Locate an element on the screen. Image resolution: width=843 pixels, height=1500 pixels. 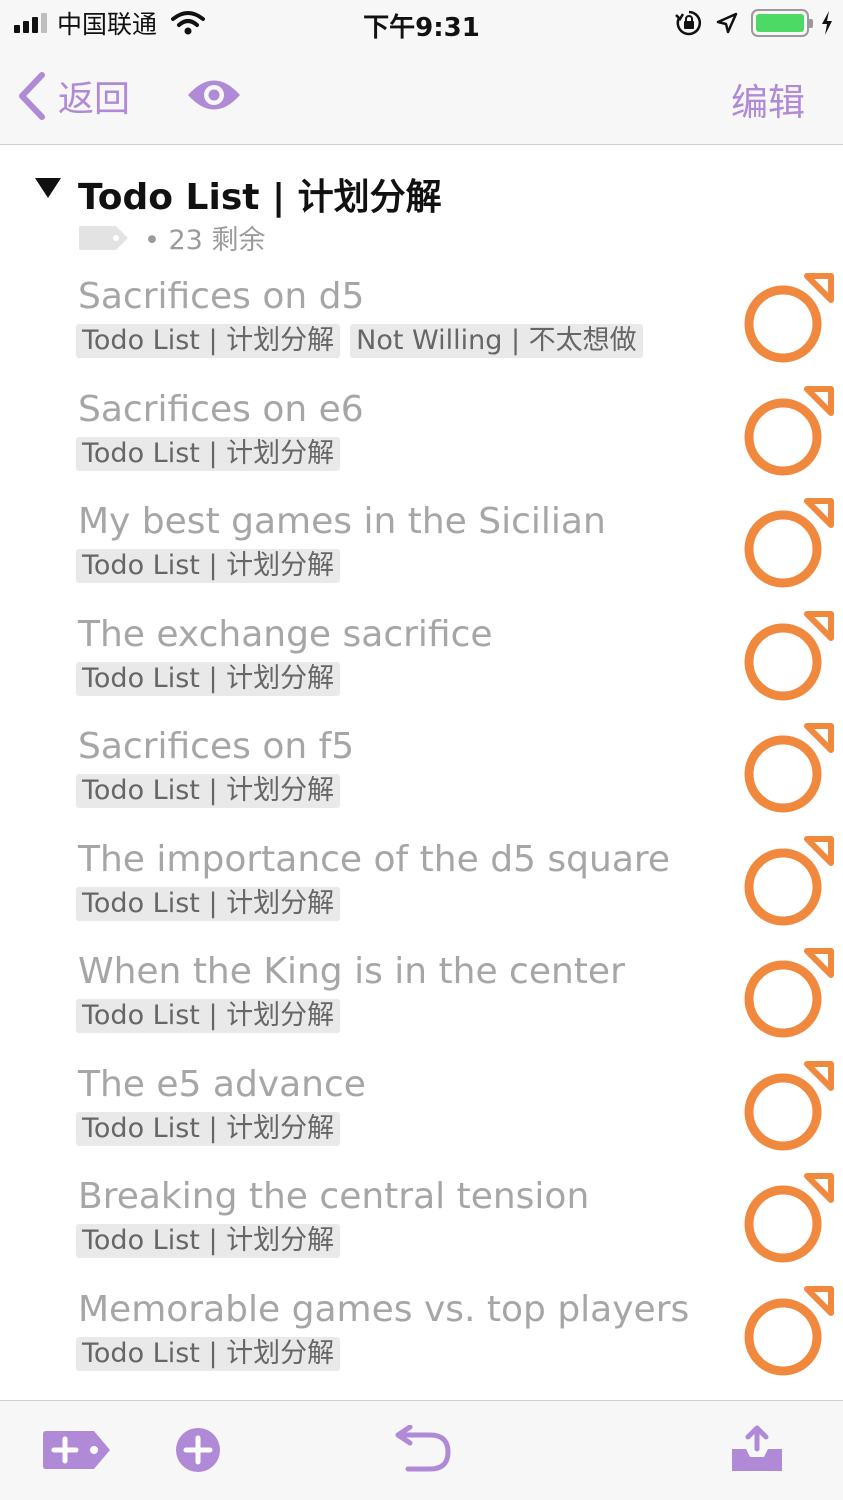
charging-bolt-icon is located at coordinates (827, 23).